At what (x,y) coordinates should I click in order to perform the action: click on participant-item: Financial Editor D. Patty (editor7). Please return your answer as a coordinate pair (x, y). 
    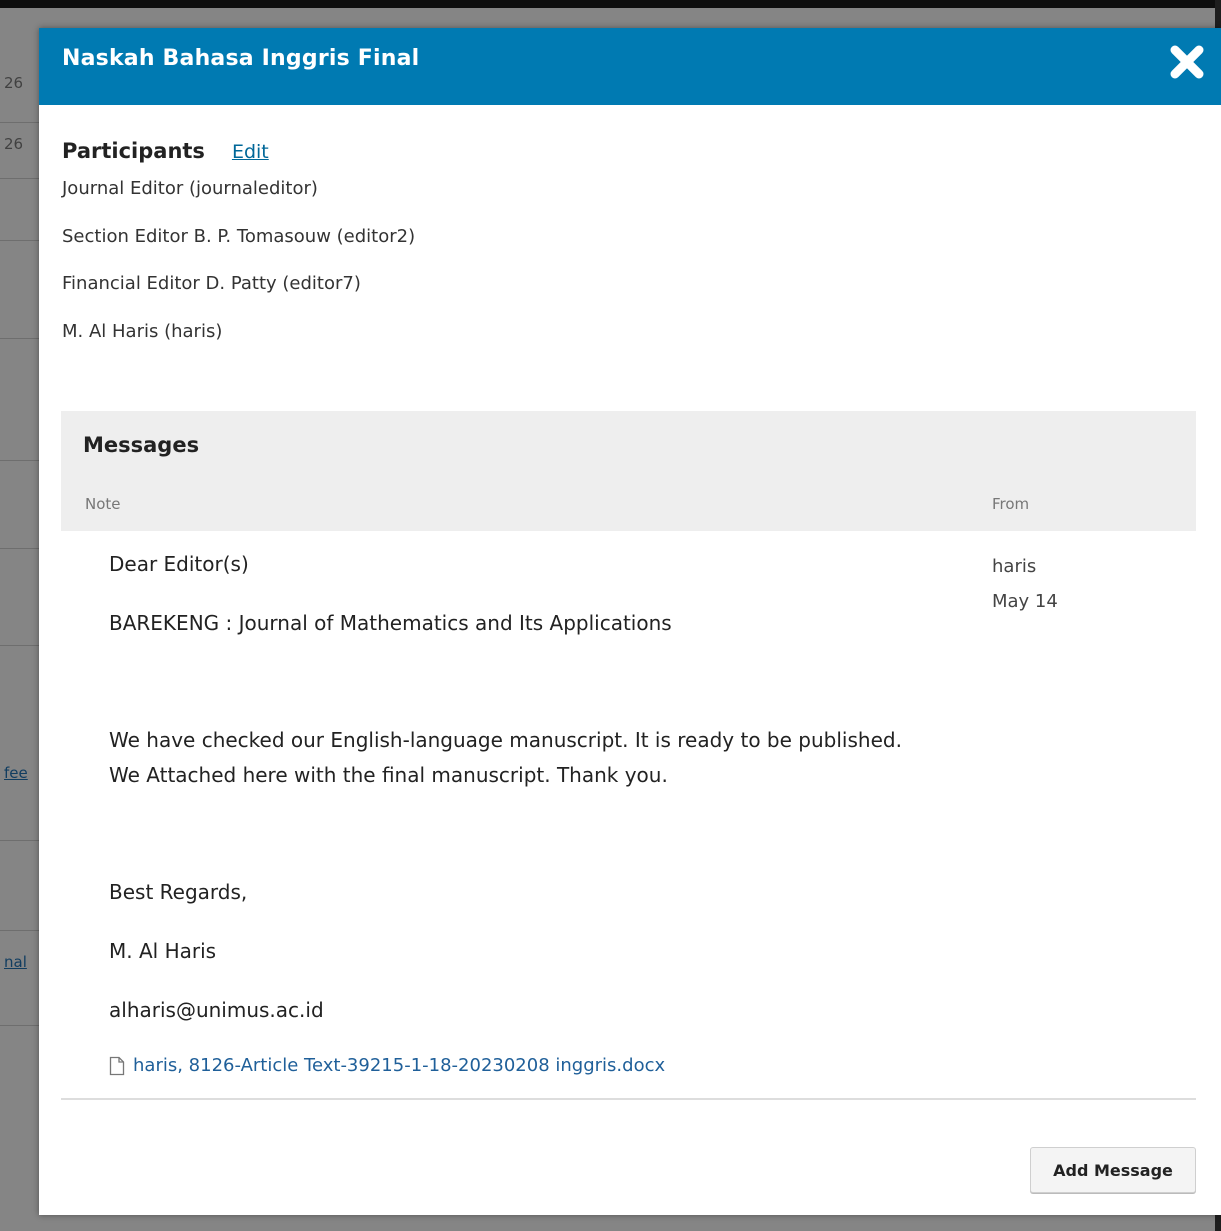
    Looking at the image, I should click on (211, 283).